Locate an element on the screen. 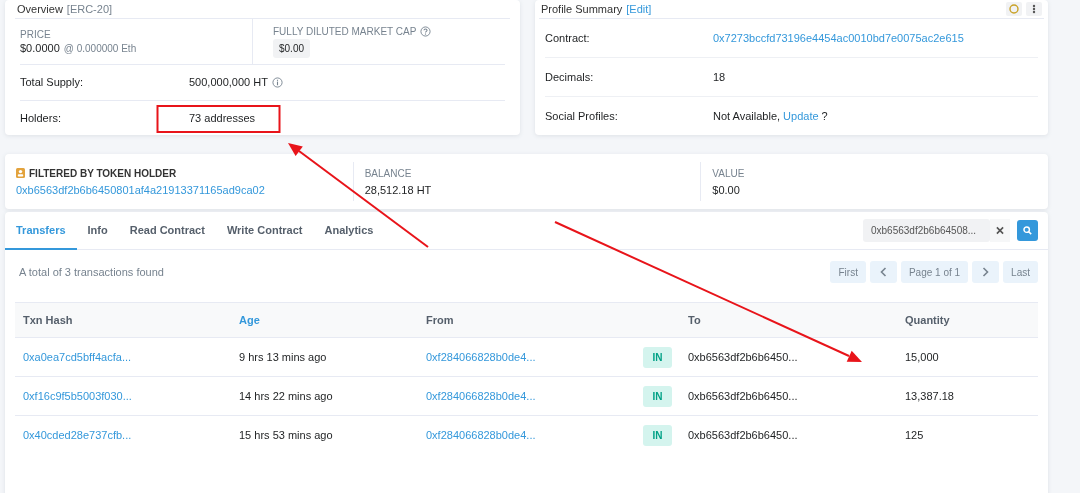 The image size is (1080, 493). row-label: Decimals: is located at coordinates (570, 77).